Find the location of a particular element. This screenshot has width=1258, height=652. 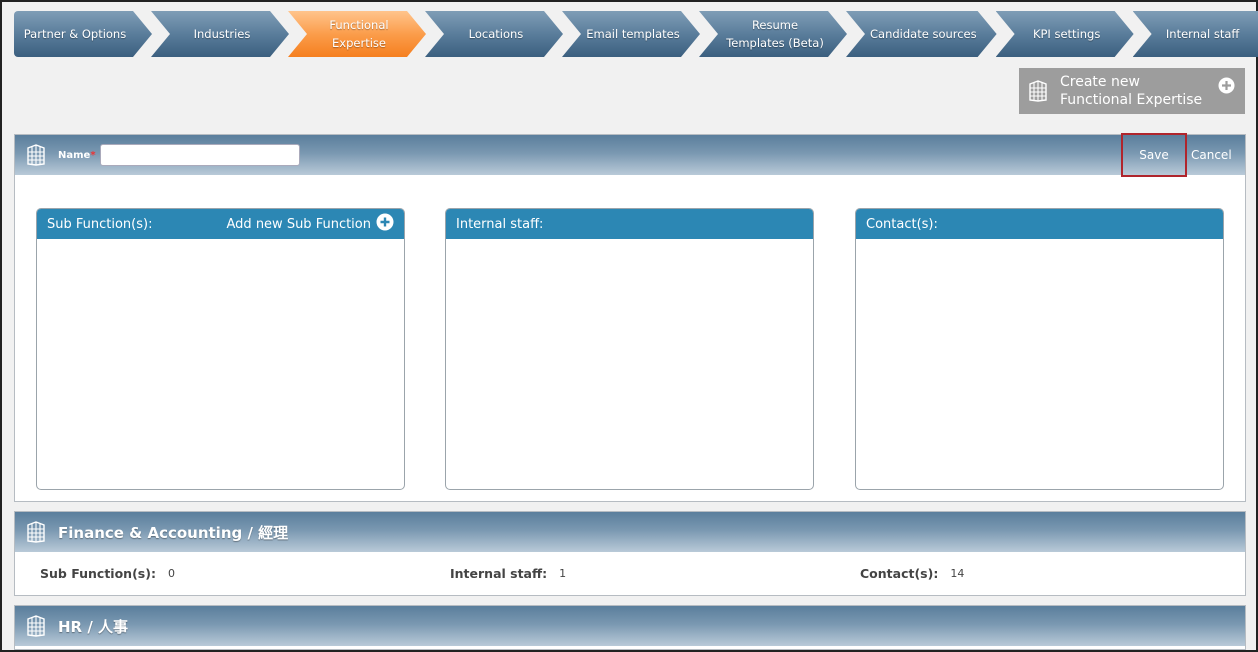

internal-staff-header: Internal staff: is located at coordinates (629, 224).